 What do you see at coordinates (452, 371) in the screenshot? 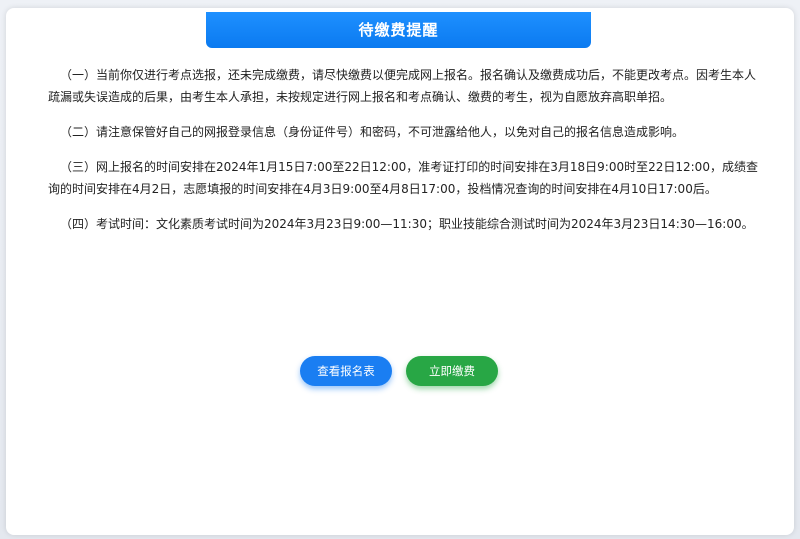
I see `pay-now-button: 立即缴费` at bounding box center [452, 371].